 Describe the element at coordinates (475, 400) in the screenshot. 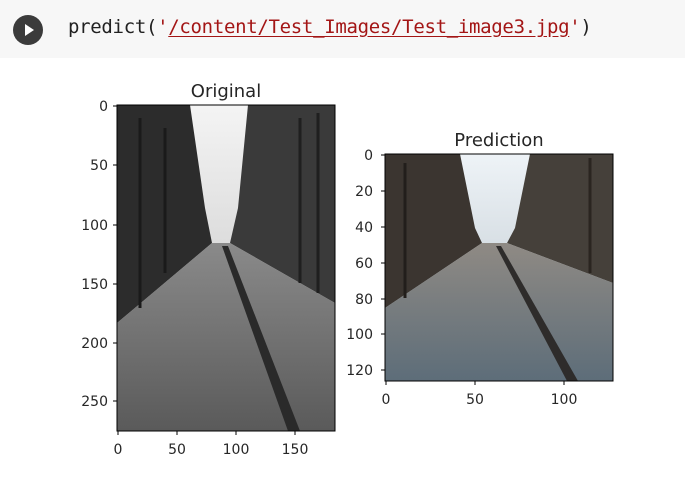

I see `prediction-xtick: 50` at that location.